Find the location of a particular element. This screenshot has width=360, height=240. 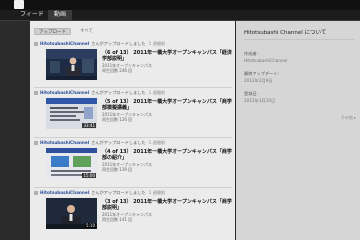

video-duration: 15:00 is located at coordinates (89, 175).